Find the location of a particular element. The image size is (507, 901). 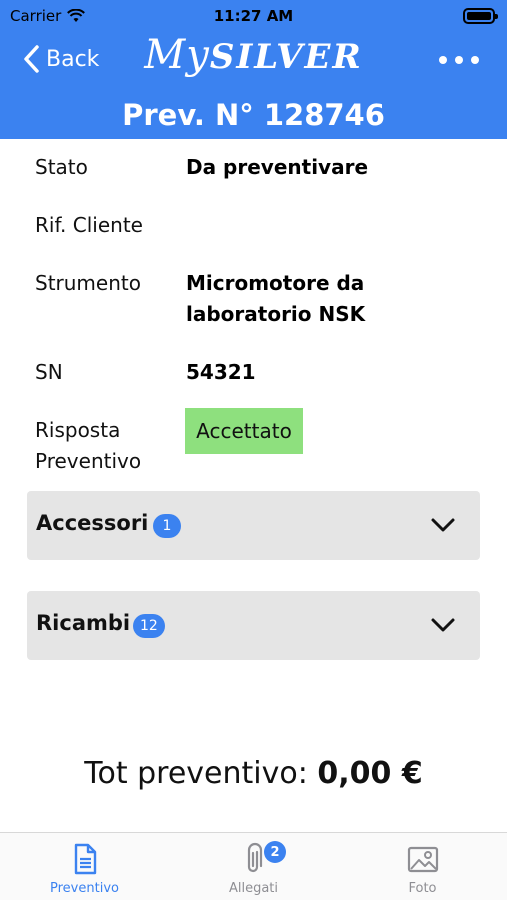

photo-icon is located at coordinates (422, 859).